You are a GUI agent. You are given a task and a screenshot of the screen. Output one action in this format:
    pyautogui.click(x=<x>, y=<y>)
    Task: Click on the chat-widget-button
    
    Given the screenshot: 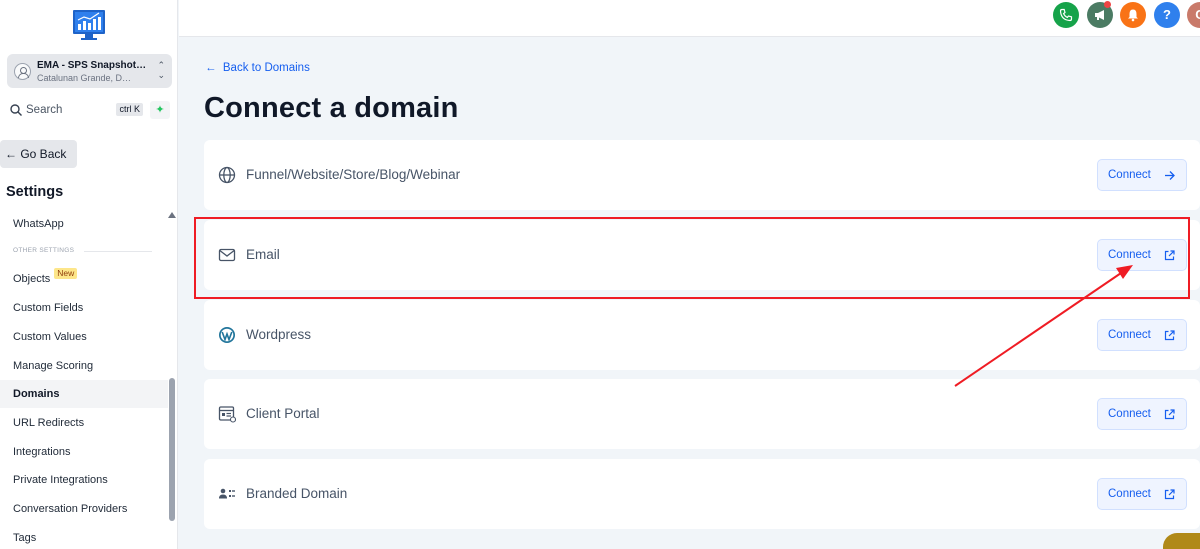 What is the action you would take?
    pyautogui.click(x=1181, y=541)
    